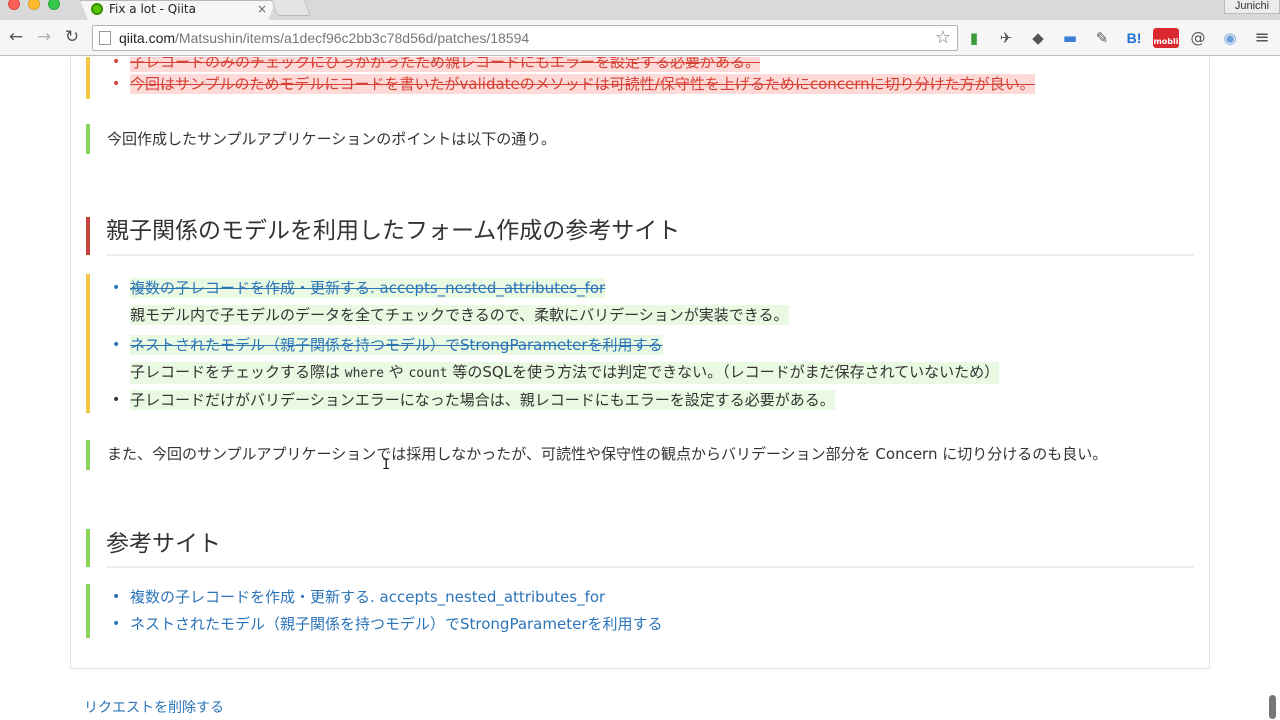  What do you see at coordinates (1230, 38) in the screenshot?
I see `camera-icon: ◉` at bounding box center [1230, 38].